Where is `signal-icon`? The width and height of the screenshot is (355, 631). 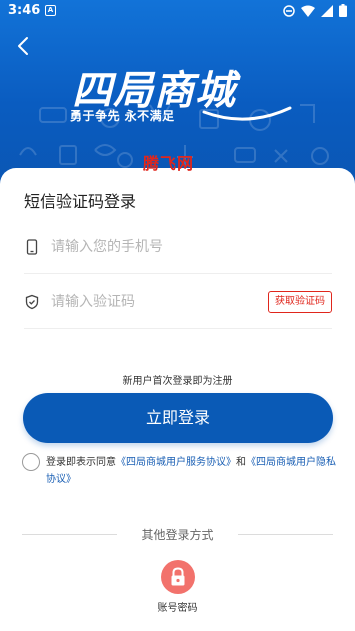 signal-icon is located at coordinates (327, 10).